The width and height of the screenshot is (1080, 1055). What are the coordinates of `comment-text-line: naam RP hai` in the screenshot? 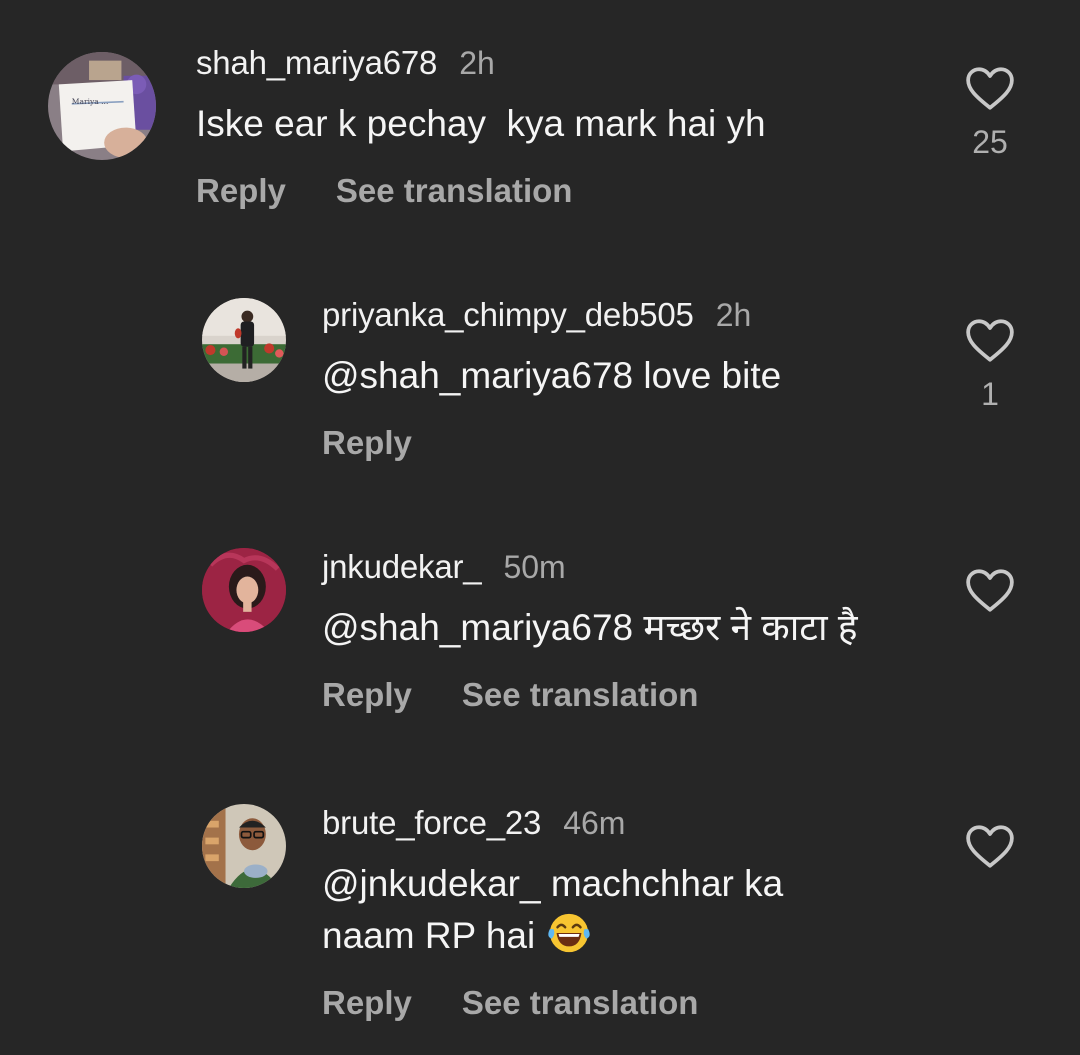 It's located at (429, 935).